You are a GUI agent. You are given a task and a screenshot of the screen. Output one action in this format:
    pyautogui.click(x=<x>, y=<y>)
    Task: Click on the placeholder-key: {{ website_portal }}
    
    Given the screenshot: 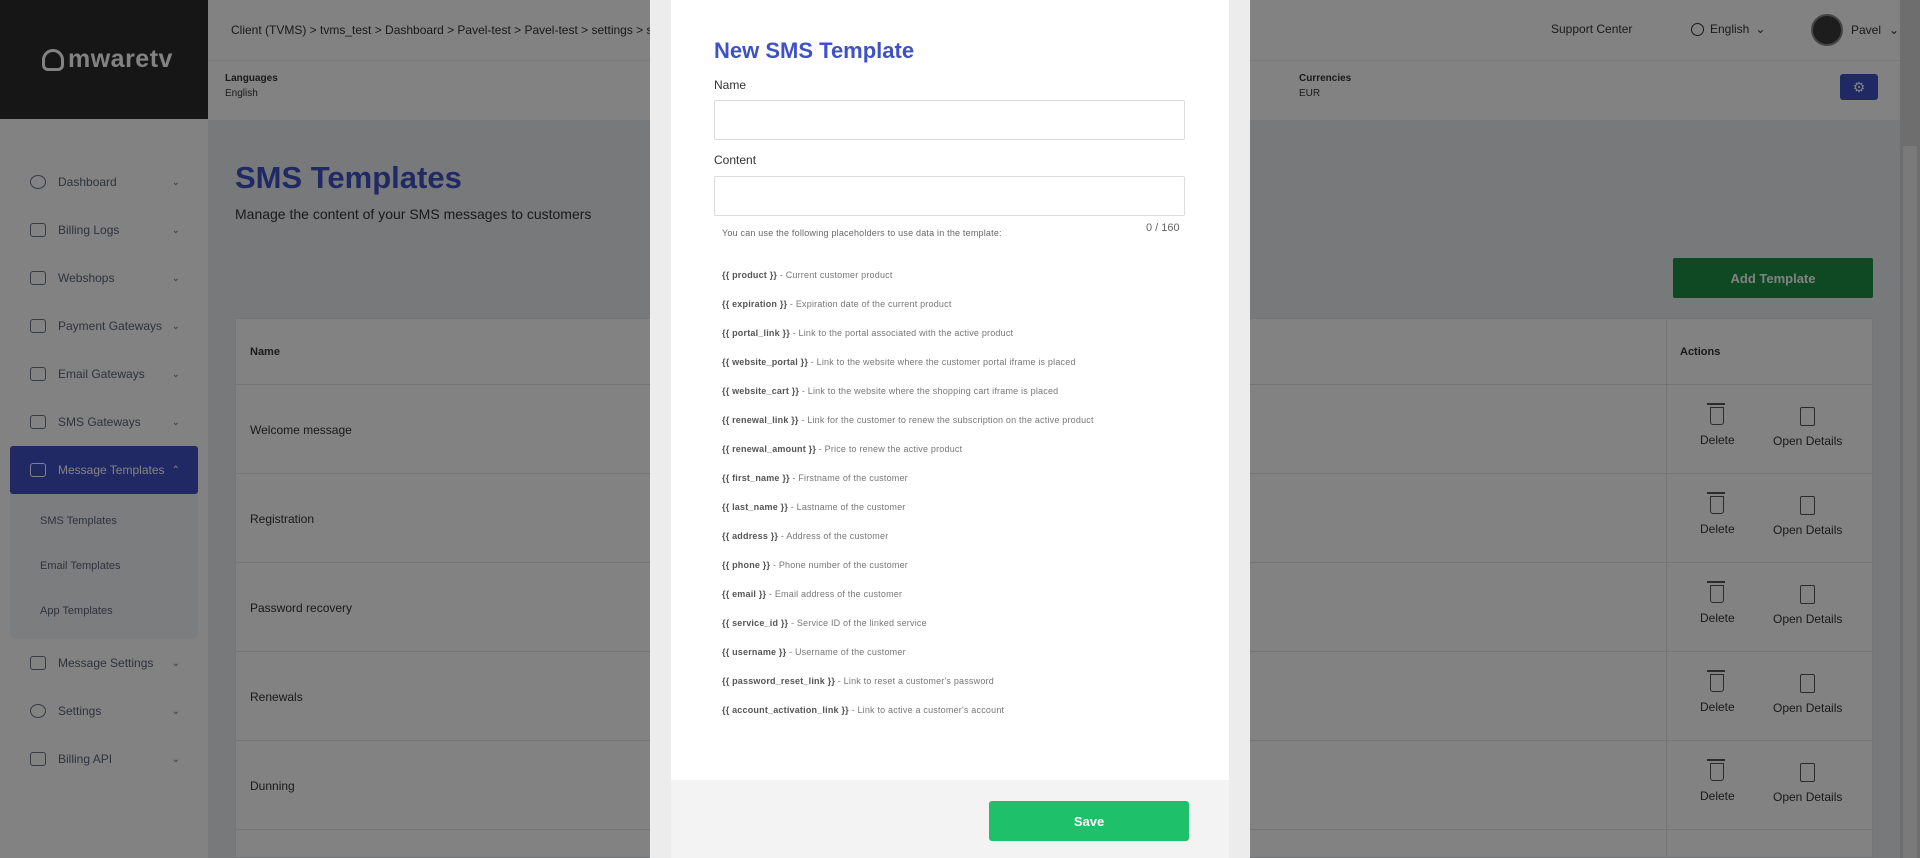 What is the action you would take?
    pyautogui.click(x=765, y=362)
    